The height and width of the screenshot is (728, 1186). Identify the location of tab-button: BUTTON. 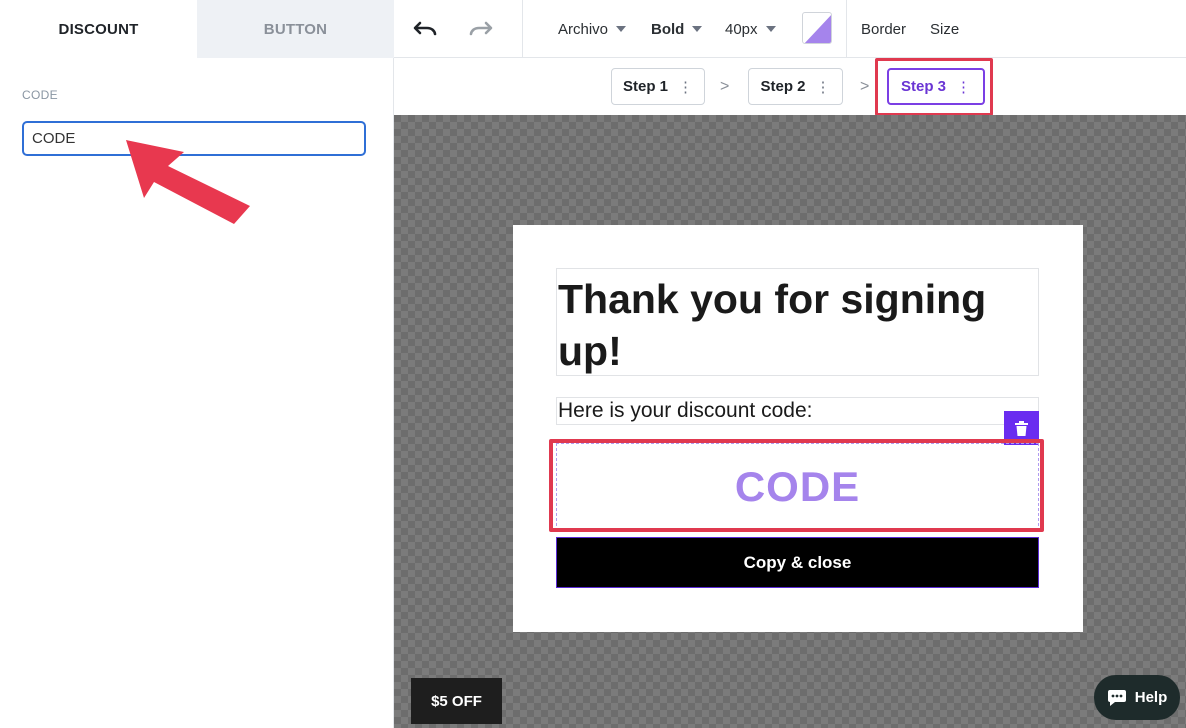
(295, 29).